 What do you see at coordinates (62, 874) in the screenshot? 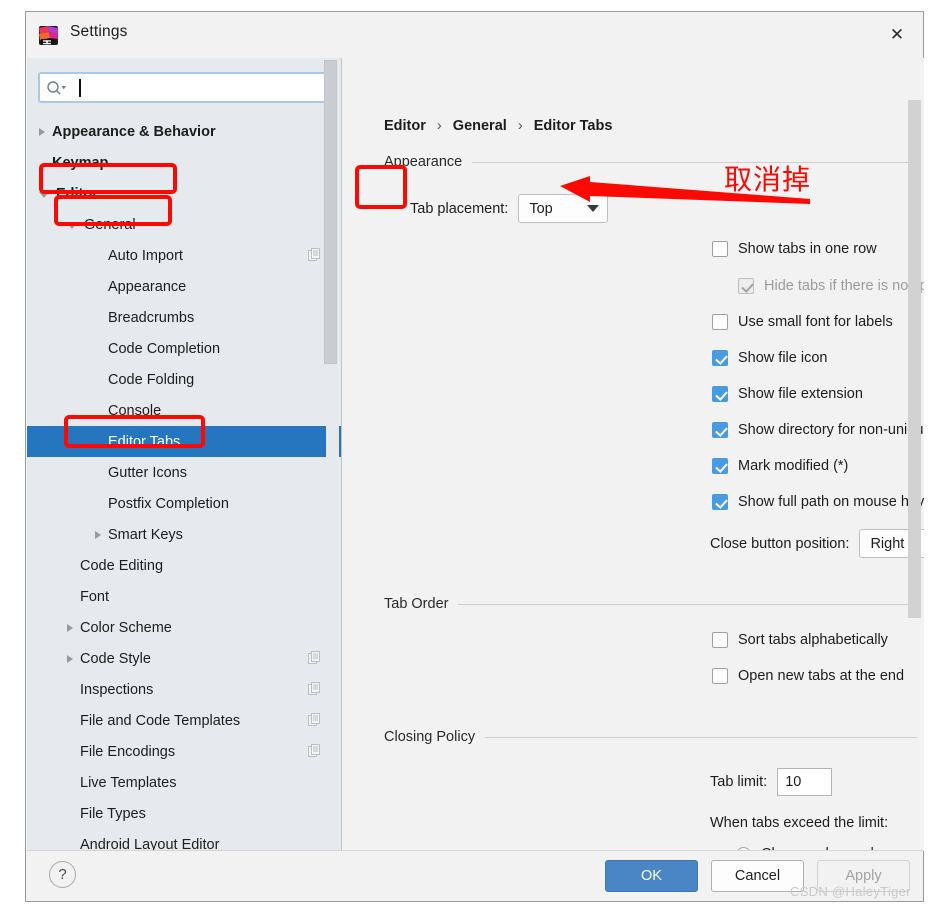
I see `help-button: ?` at bounding box center [62, 874].